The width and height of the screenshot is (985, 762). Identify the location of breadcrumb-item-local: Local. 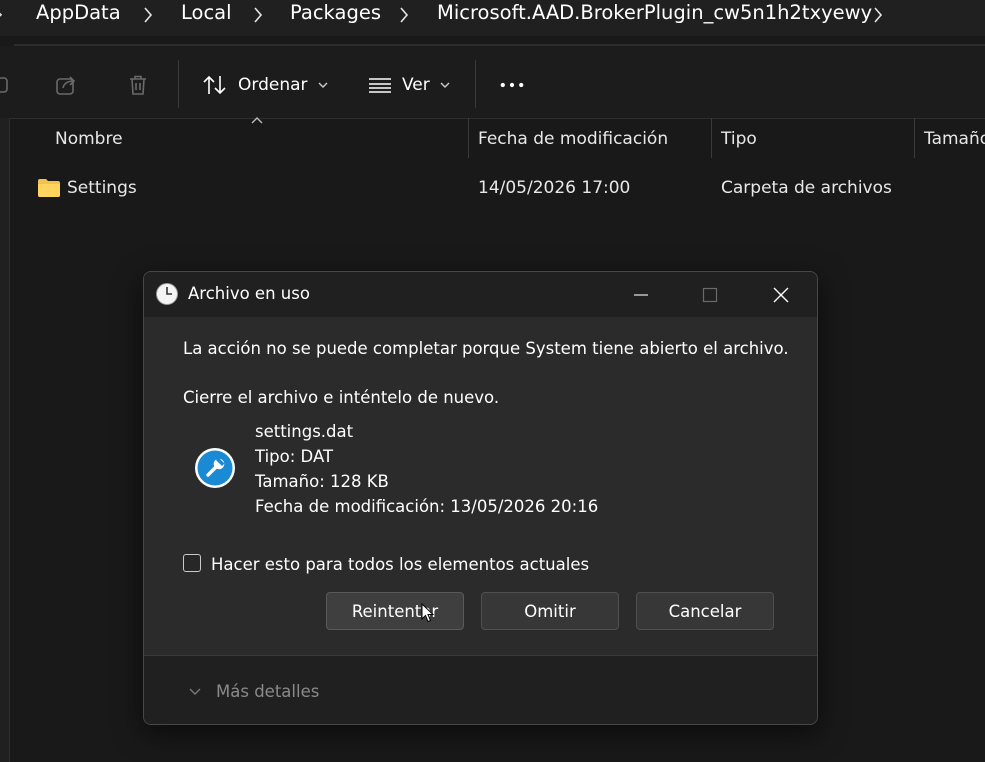
(206, 12).